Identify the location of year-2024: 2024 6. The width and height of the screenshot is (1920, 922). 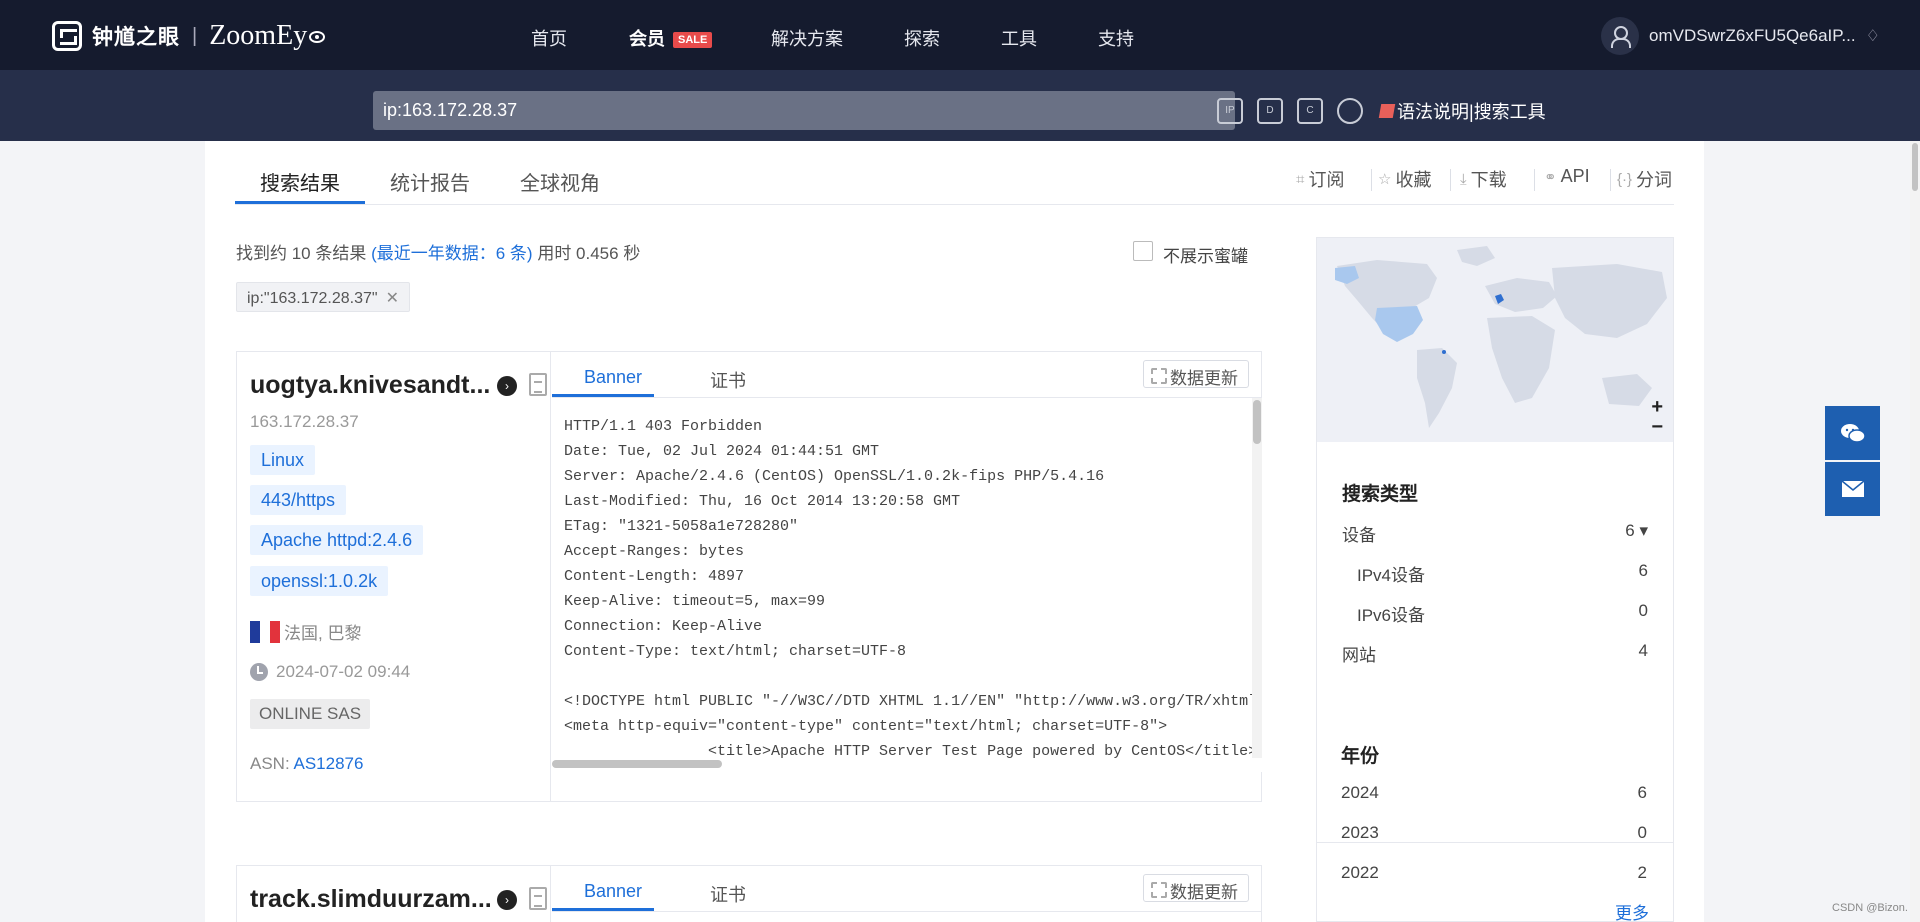
(1494, 793).